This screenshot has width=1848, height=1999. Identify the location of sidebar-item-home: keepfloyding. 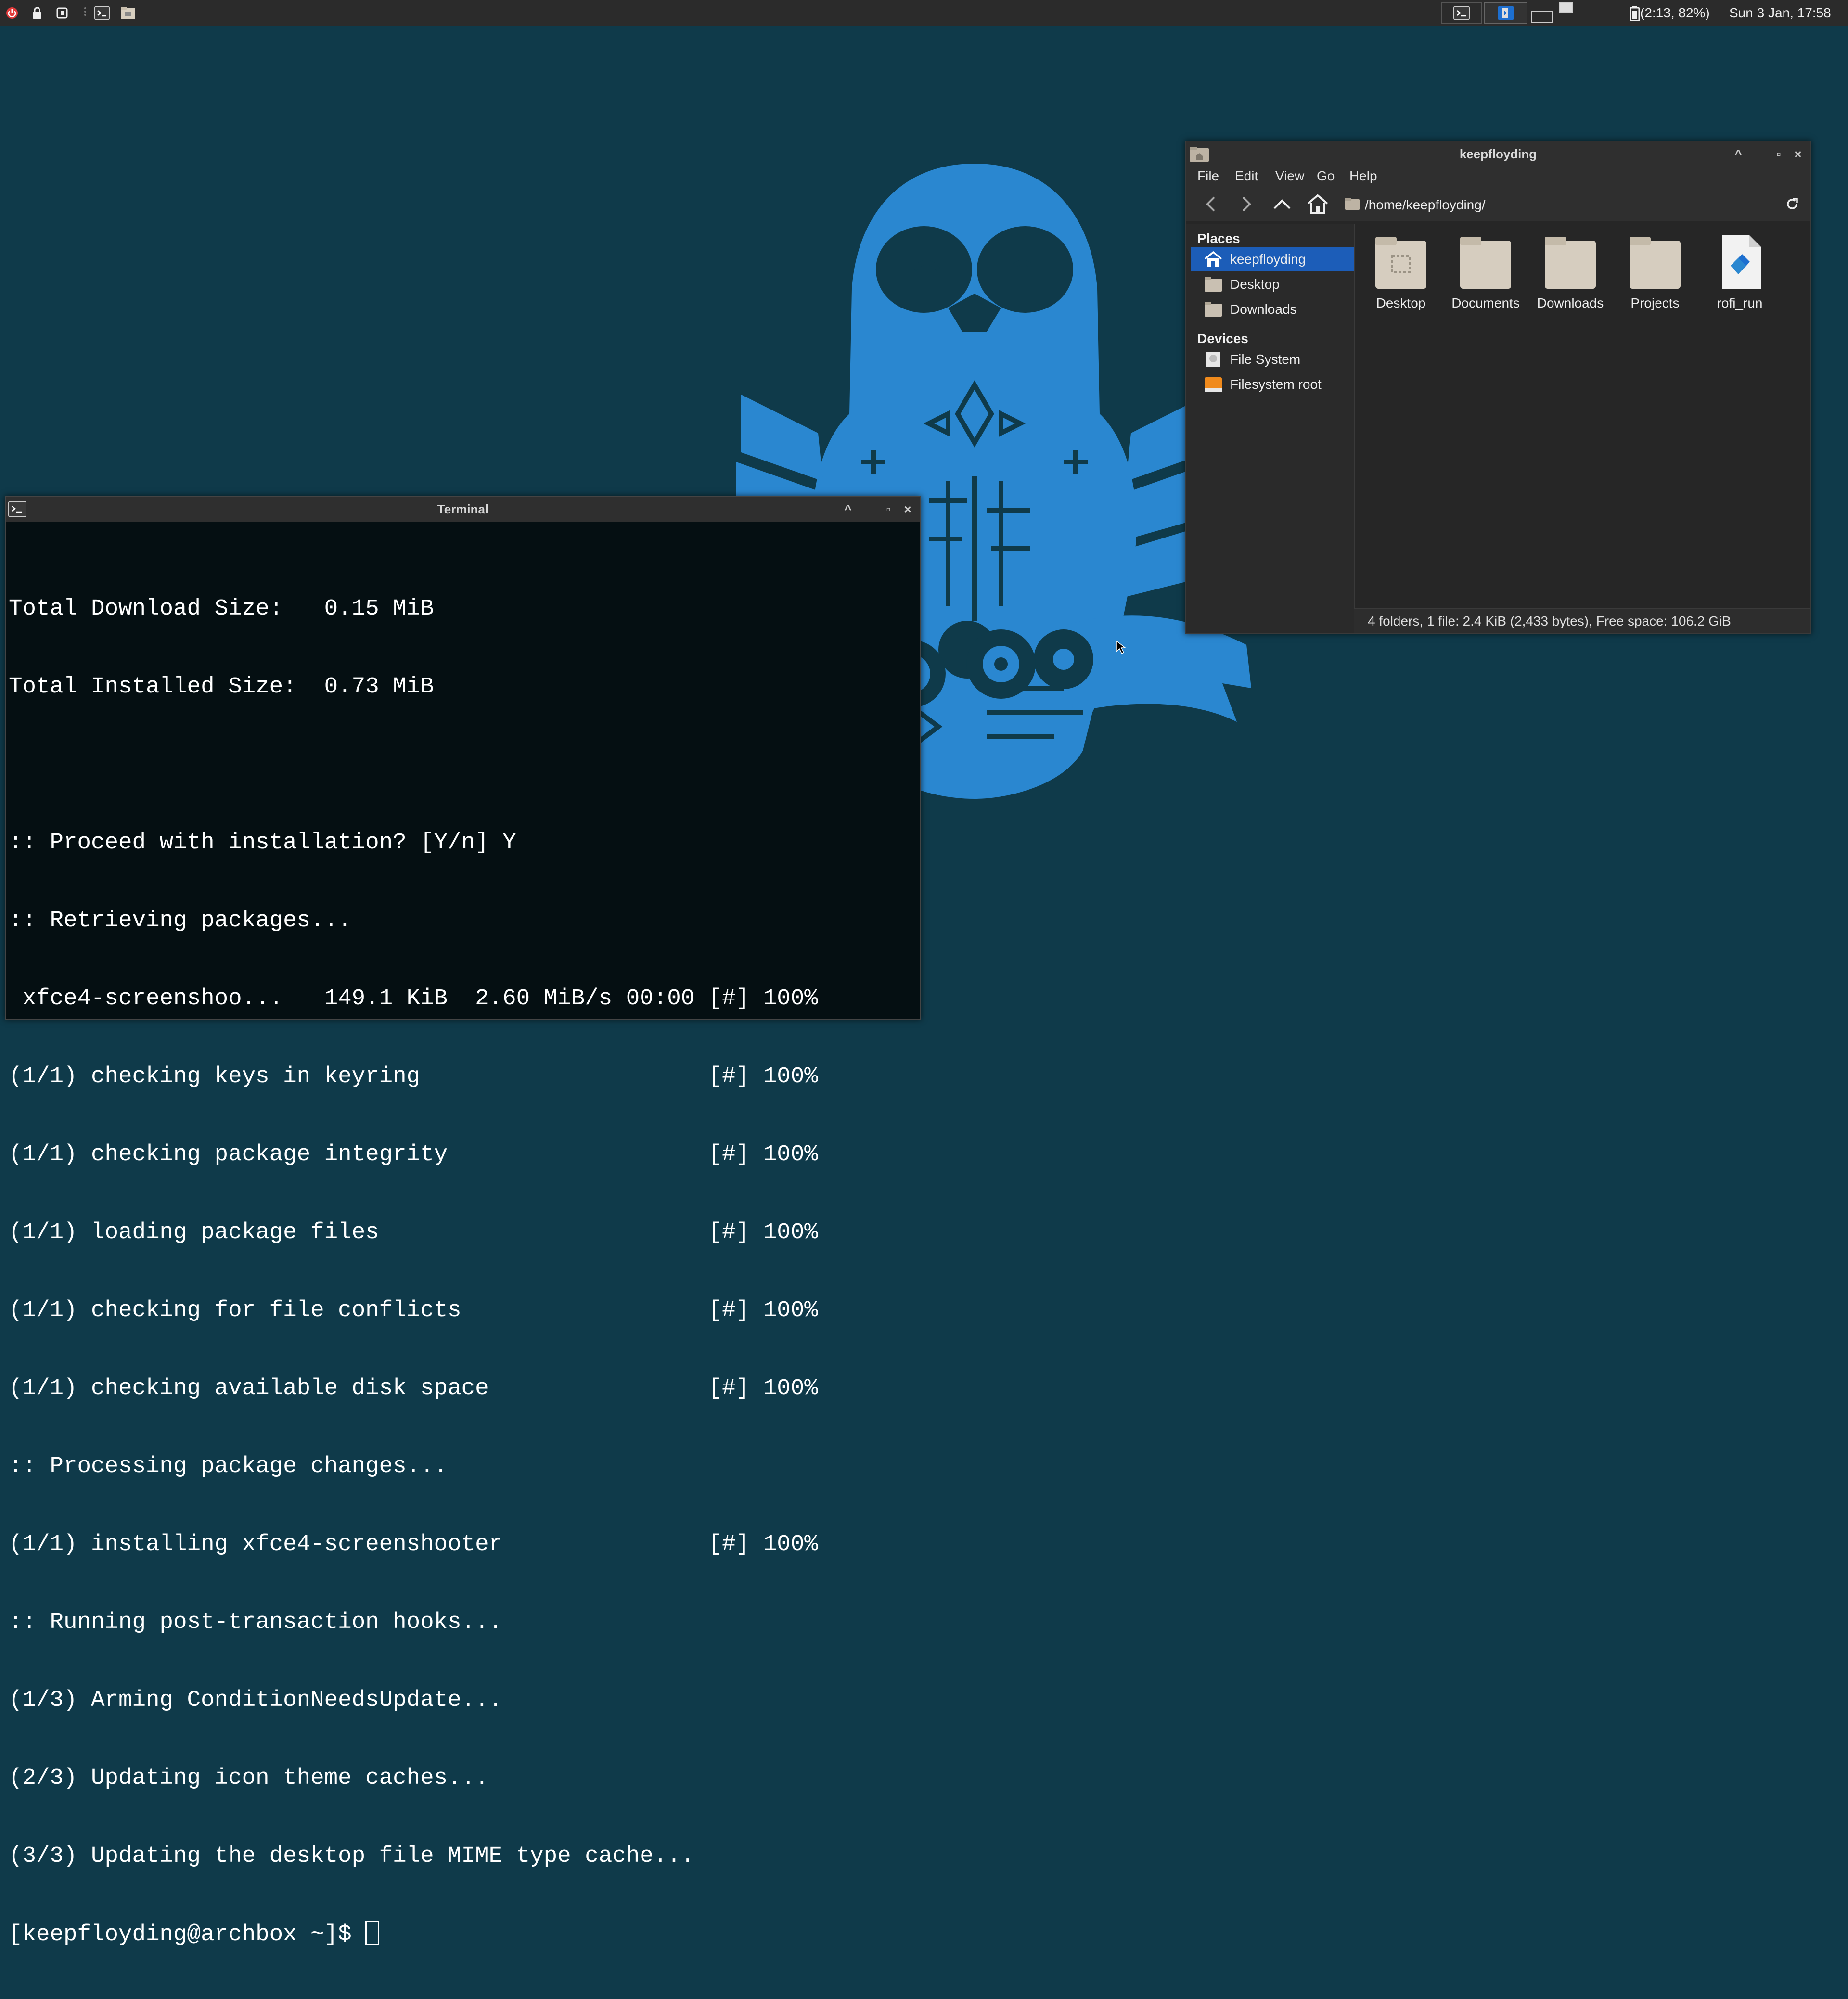
(1272, 259).